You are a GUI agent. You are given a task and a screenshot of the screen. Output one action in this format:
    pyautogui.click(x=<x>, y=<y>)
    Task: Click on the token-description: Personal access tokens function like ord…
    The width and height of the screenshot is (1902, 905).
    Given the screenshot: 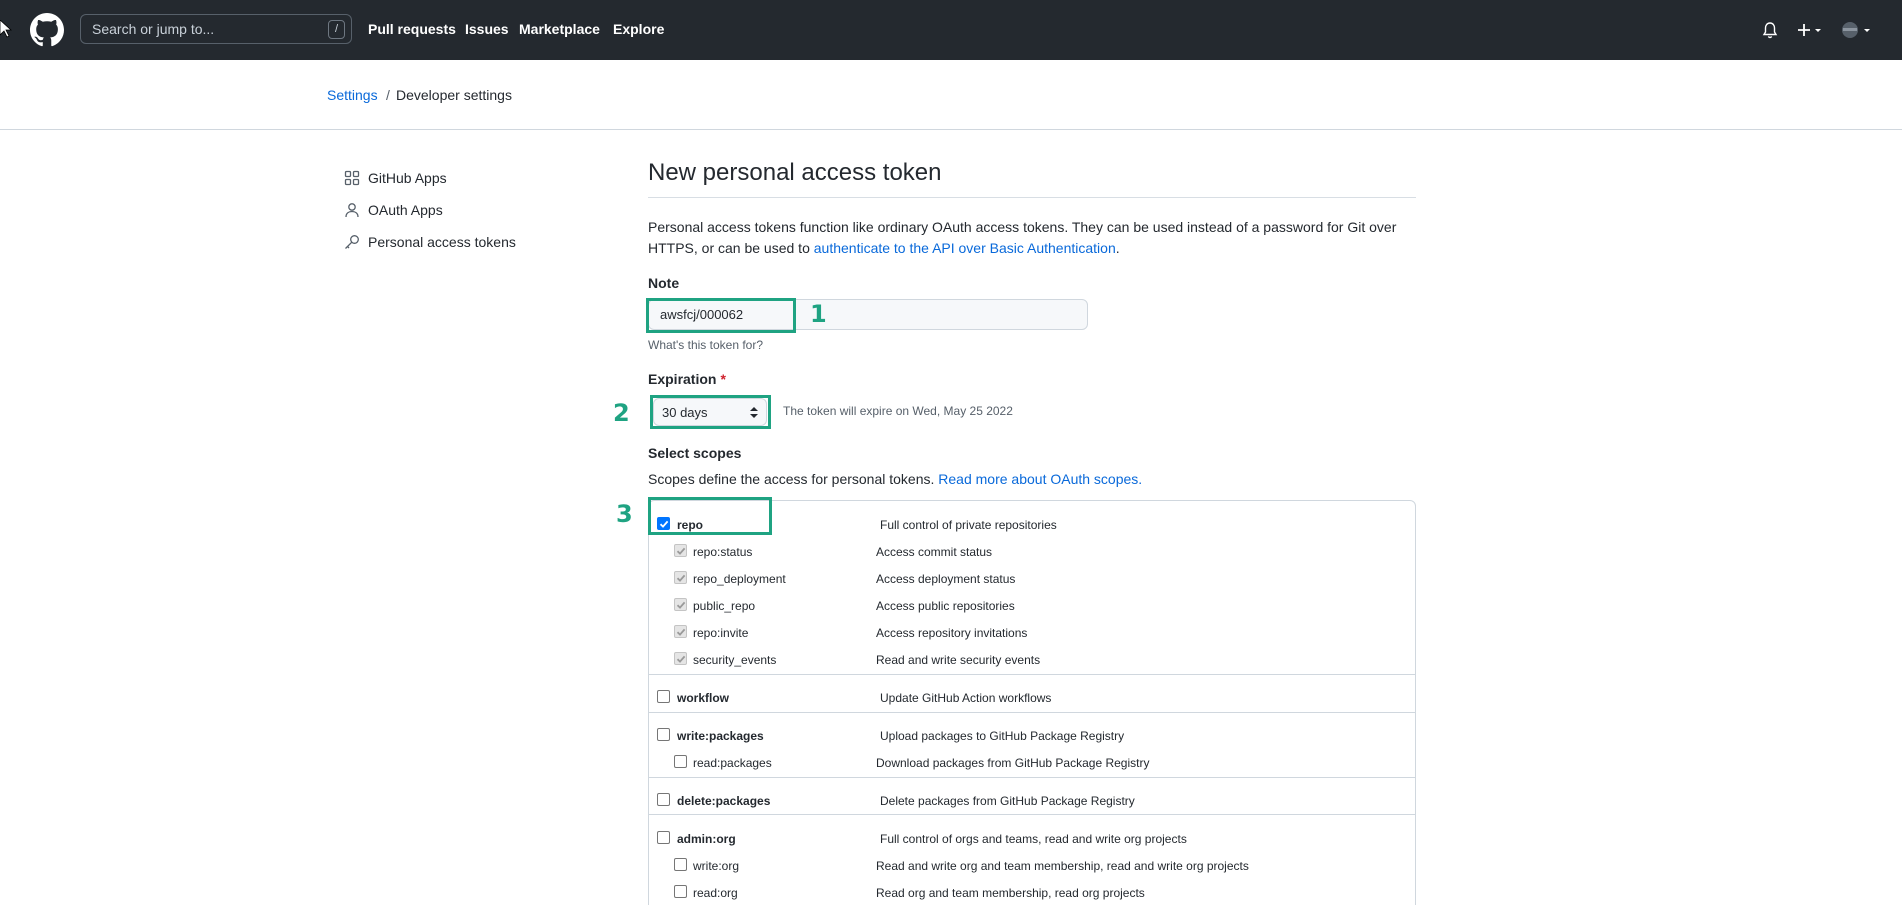 What is the action you would take?
    pyautogui.click(x=1032, y=238)
    